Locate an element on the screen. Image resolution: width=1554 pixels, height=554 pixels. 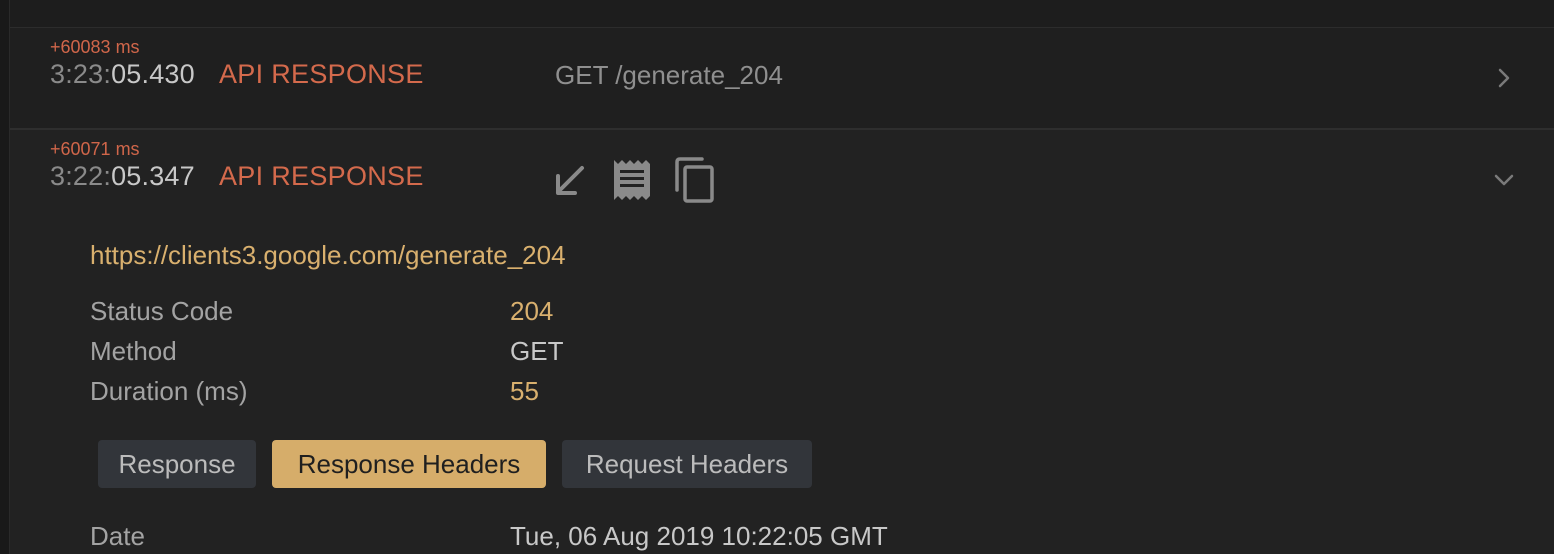
header-name: Date is located at coordinates (117, 536).